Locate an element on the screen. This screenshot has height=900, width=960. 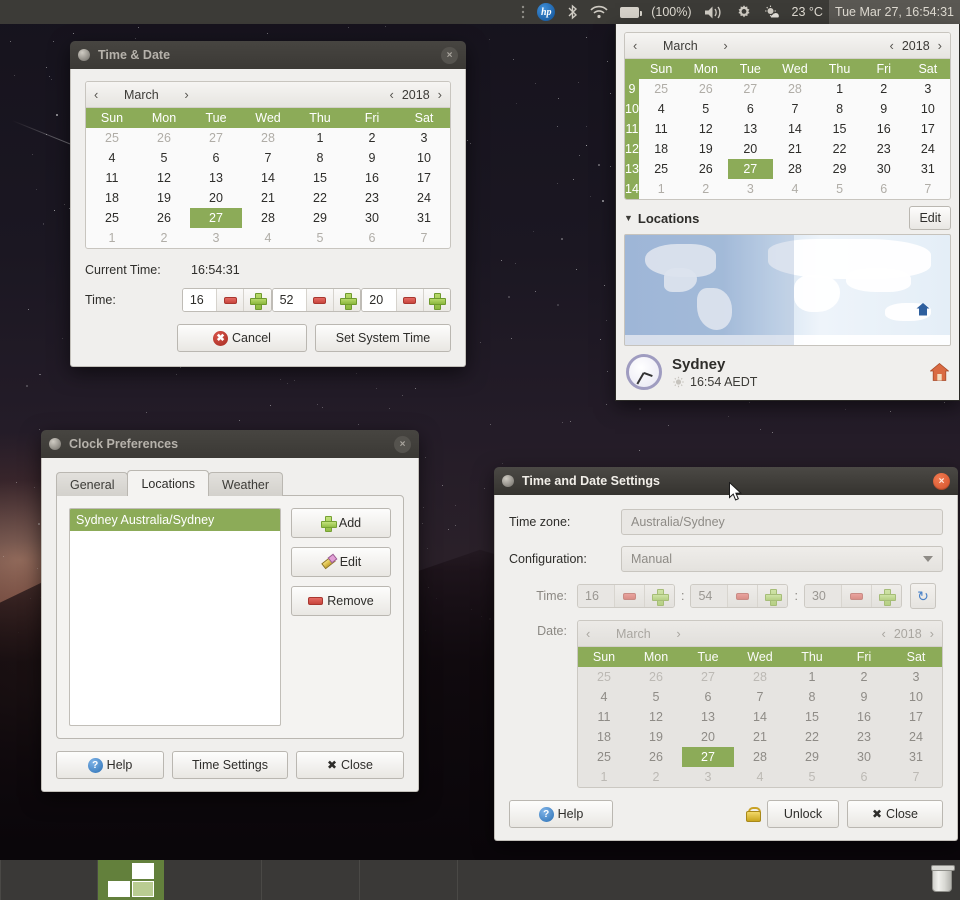
calendar-day-cell: 31 is located at coordinates (424, 218).